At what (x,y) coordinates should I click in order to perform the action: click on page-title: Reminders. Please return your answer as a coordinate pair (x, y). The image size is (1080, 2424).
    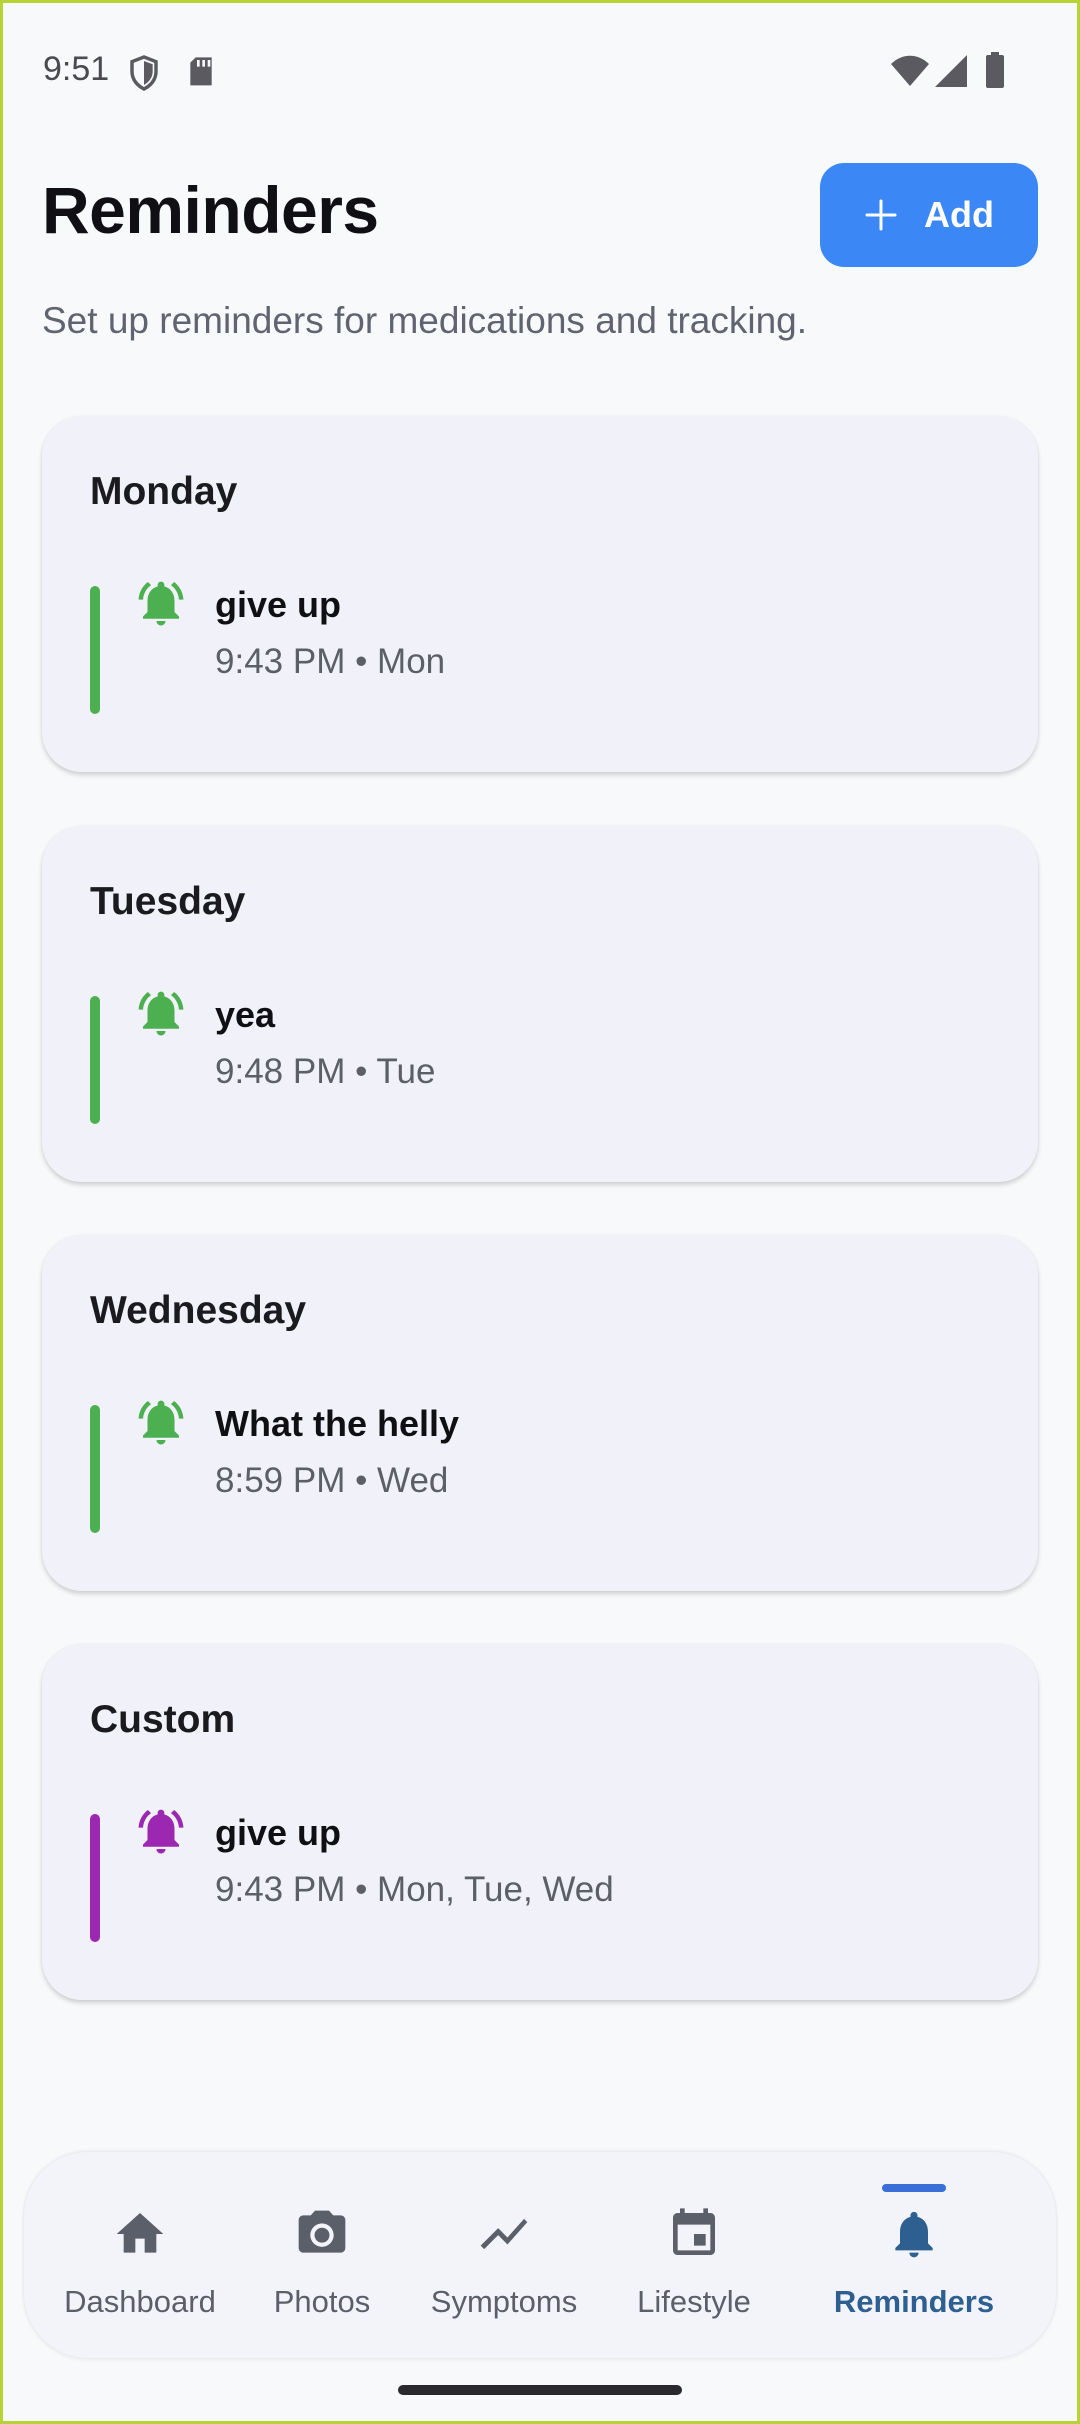
    Looking at the image, I should click on (210, 210).